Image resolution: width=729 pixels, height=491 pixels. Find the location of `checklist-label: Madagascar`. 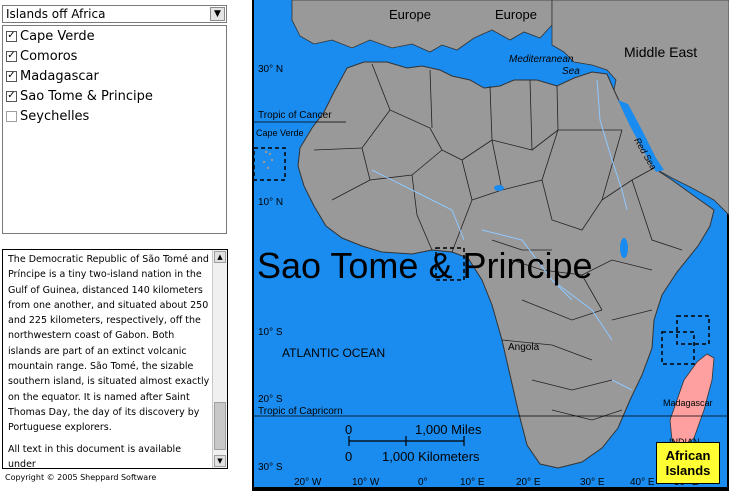

checklist-label: Madagascar is located at coordinates (59, 76).